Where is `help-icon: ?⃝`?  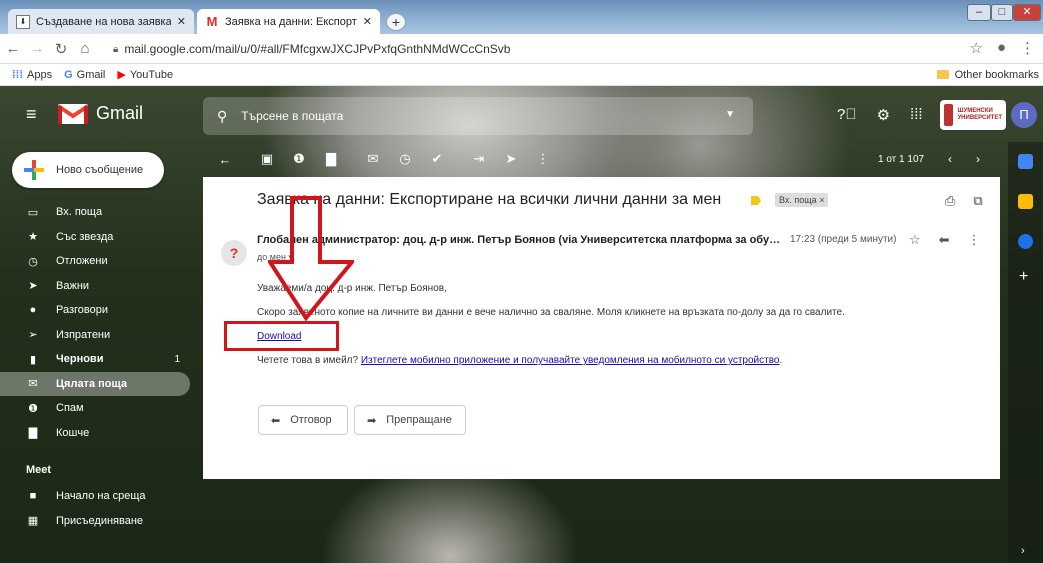 help-icon: ?⃝ is located at coordinates (847, 115).